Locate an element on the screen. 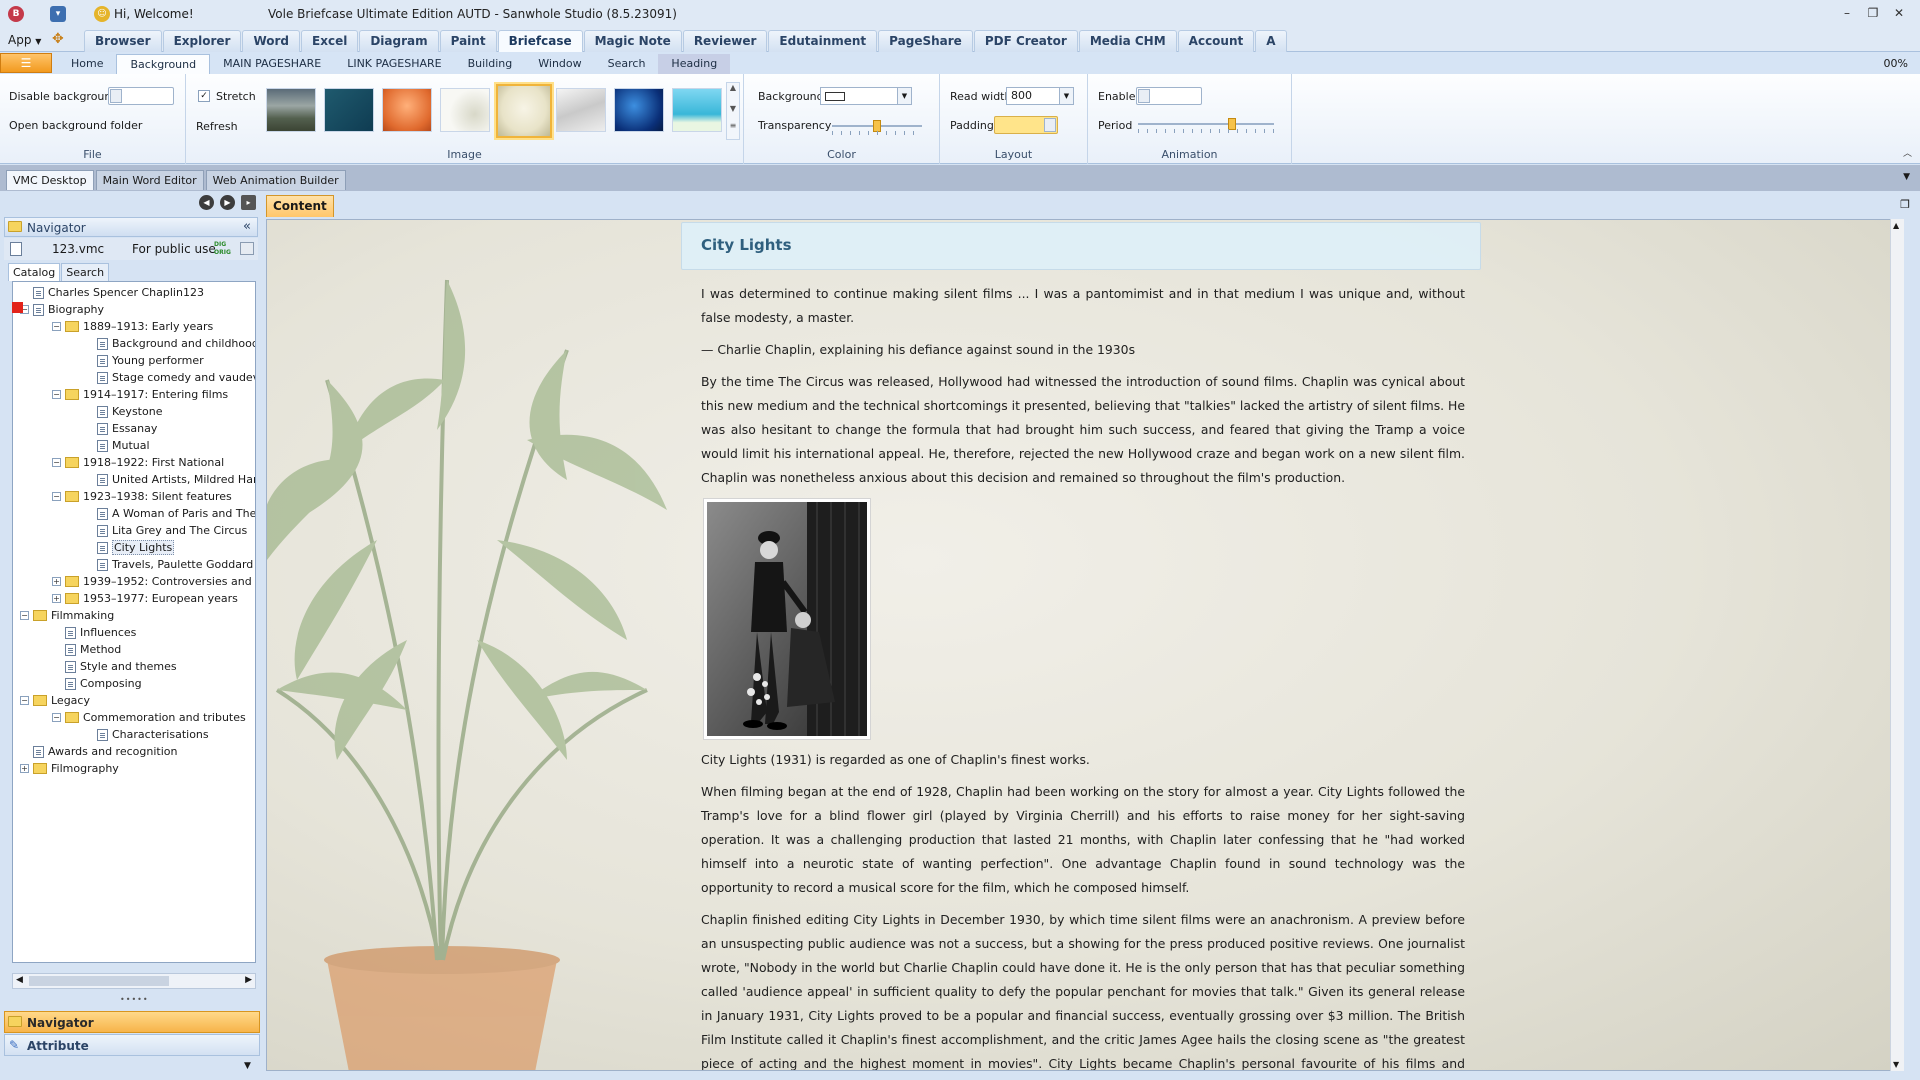  open-background-folder-button: Open background folder is located at coordinates (75, 125).